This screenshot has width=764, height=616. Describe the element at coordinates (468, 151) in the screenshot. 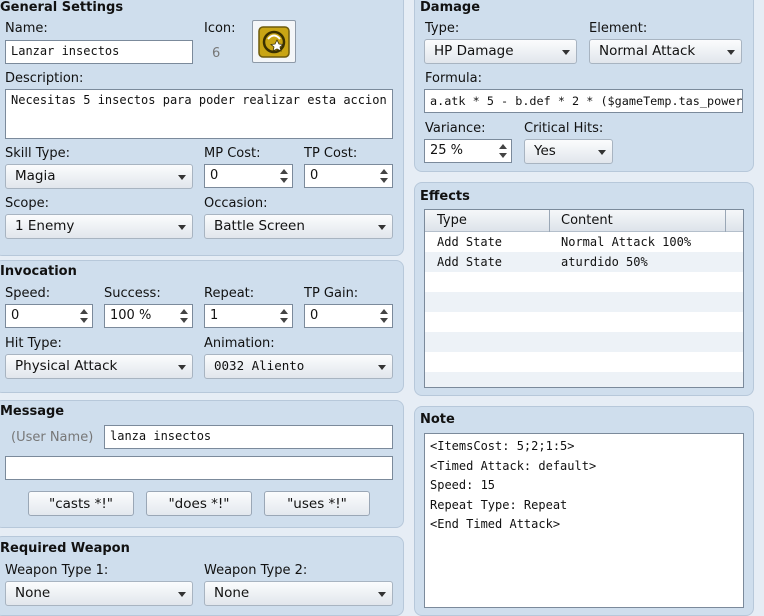

I see `variance-spinner: 25 %` at that location.